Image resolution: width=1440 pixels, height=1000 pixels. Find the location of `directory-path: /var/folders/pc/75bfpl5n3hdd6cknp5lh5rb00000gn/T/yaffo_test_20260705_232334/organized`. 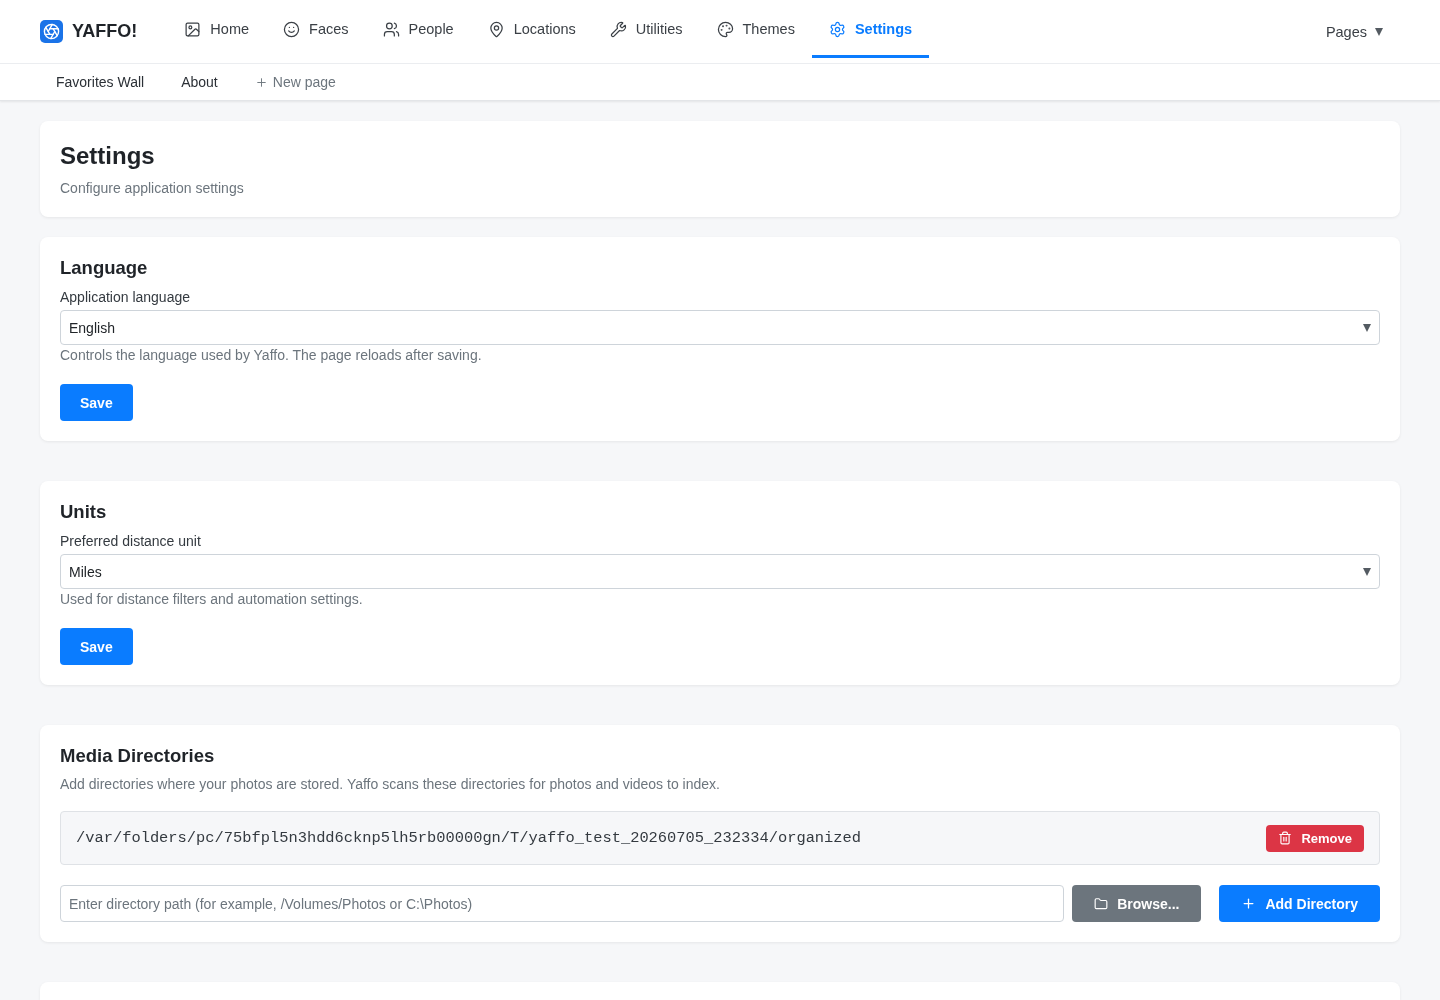

directory-path: /var/folders/pc/75bfpl5n3hdd6cknp5lh5rb00000gn/T/yaffo_test_20260705_232334/organized is located at coordinates (469, 838).